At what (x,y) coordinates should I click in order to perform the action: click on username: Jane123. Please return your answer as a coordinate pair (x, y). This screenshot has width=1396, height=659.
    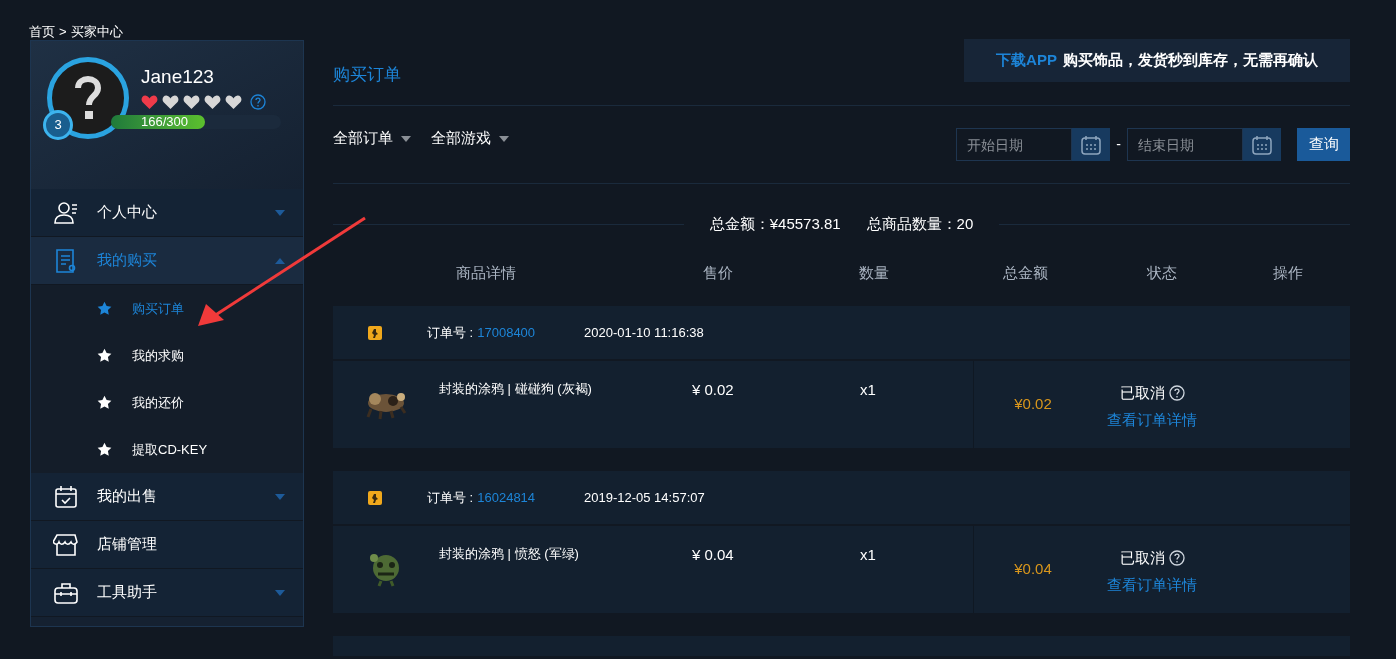
    Looking at the image, I should click on (178, 77).